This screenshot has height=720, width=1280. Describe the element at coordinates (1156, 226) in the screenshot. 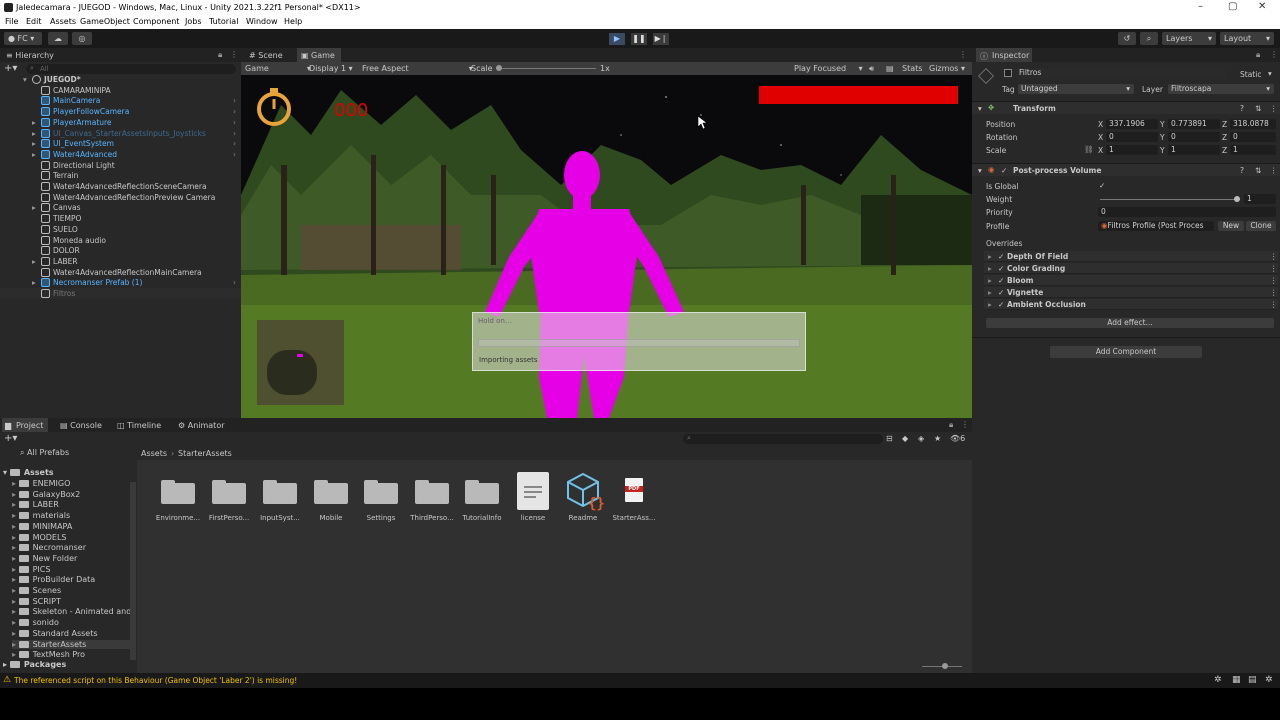

I see `profile-field: ◉Filtros Profile (Post Proces` at that location.